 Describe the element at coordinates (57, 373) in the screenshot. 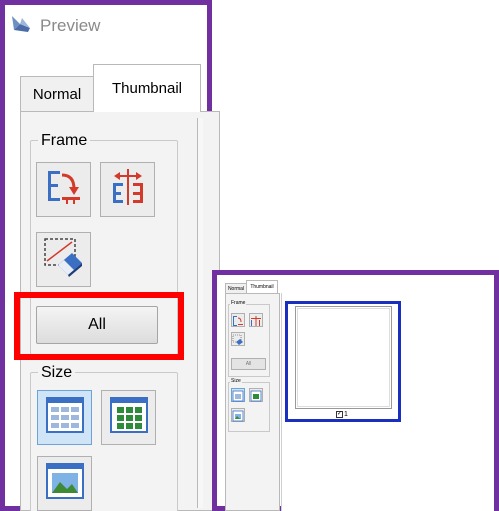

I see `size-group-legend: Size` at that location.